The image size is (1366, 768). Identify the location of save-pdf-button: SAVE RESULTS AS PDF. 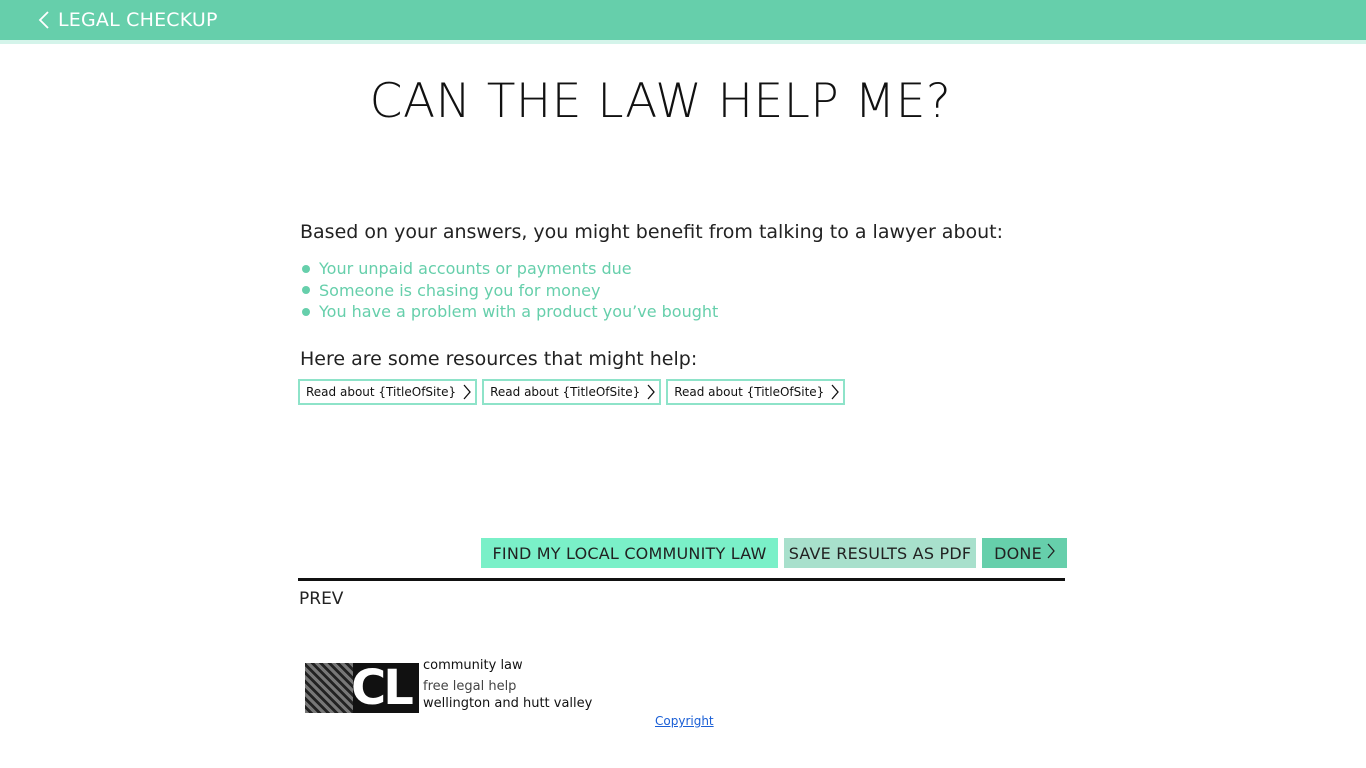
(880, 553).